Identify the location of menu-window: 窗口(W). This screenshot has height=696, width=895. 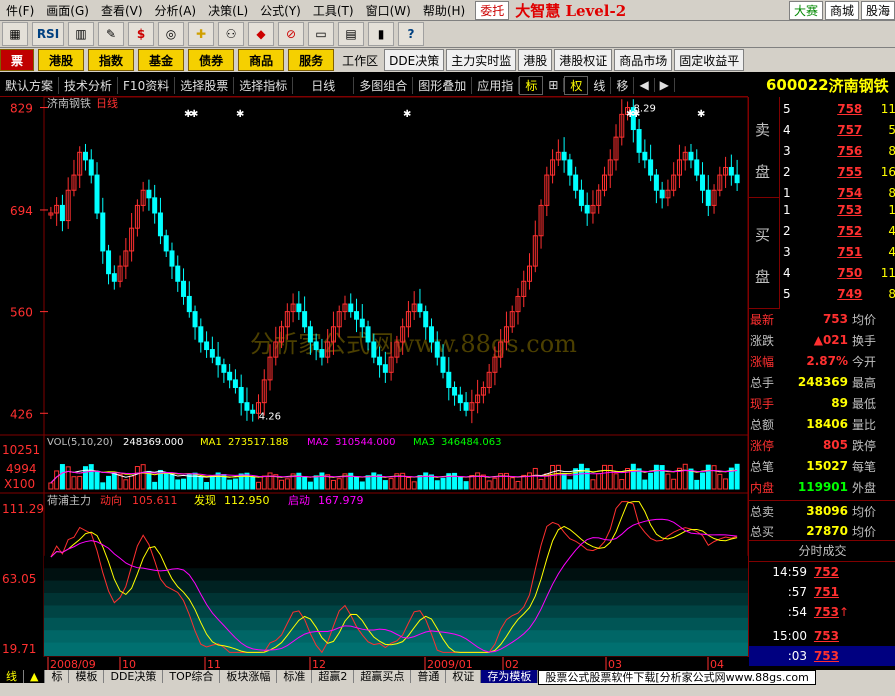
(388, 10).